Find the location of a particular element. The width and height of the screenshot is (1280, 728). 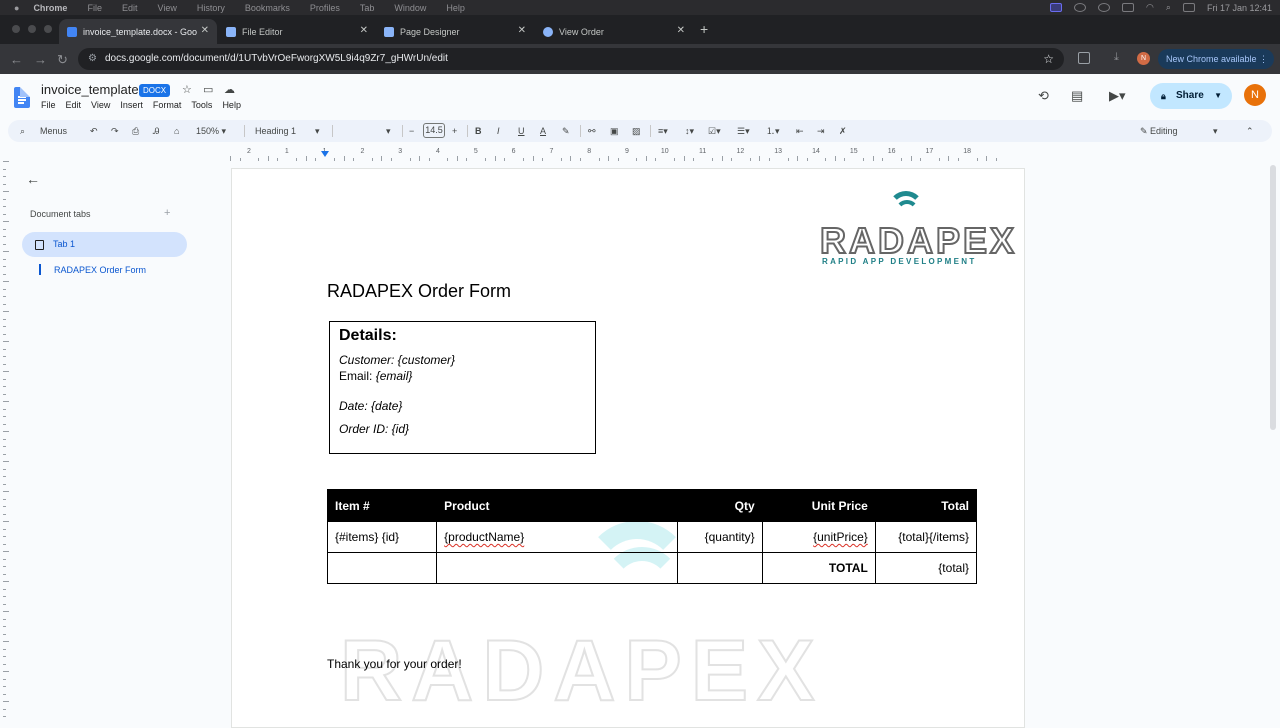

star-icon: ☆ is located at coordinates (187, 89).